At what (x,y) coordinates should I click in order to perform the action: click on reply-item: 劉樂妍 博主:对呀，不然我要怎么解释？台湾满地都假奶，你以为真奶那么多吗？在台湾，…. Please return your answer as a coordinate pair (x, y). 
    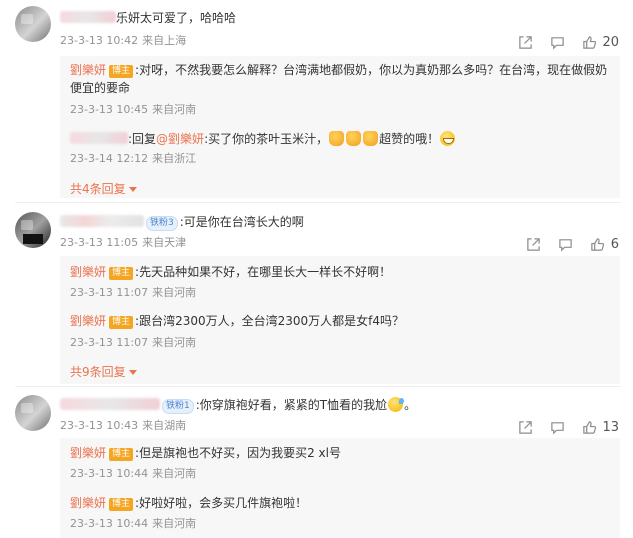
    Looking at the image, I should click on (339, 70).